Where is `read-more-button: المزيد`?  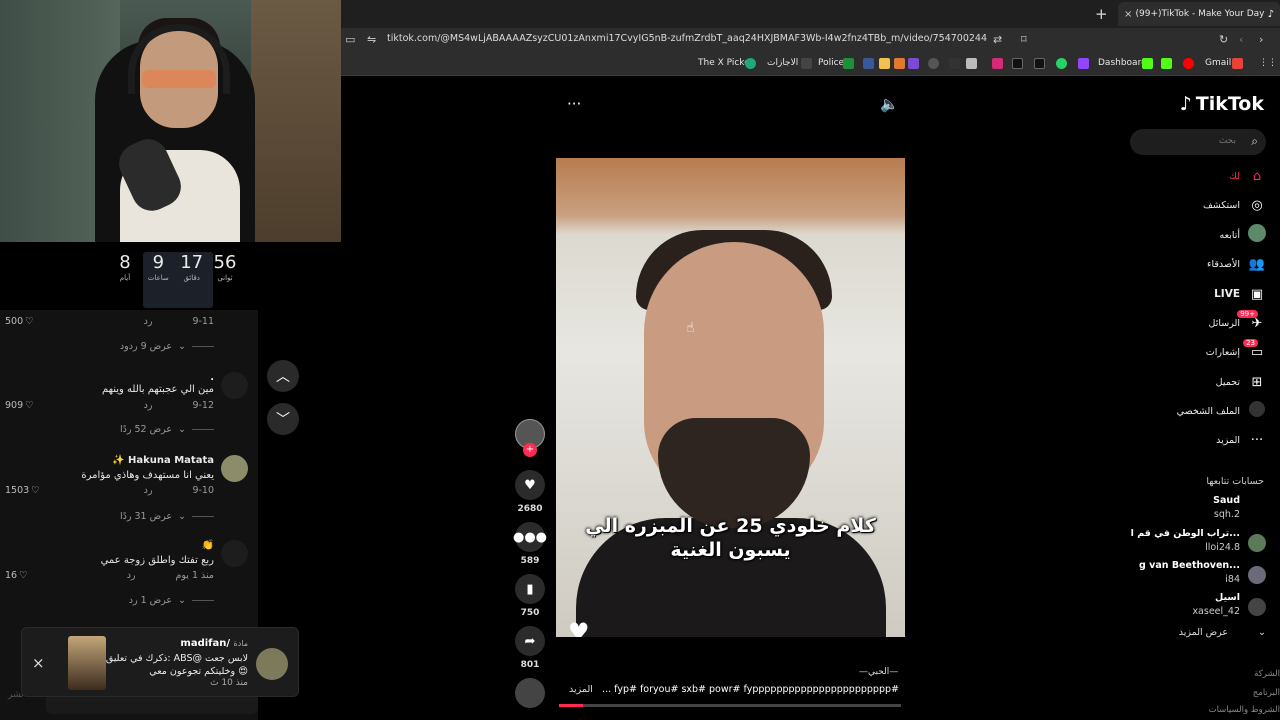 read-more-button: المزيد is located at coordinates (581, 689).